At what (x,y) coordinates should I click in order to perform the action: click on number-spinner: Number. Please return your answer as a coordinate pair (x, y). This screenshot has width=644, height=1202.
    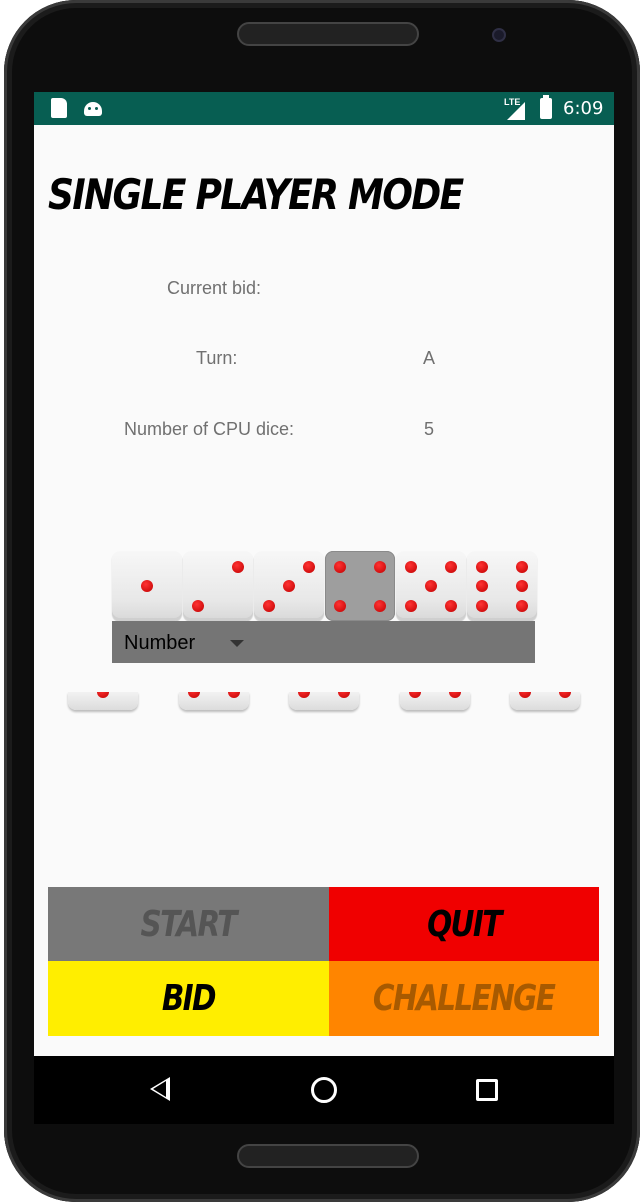
    Looking at the image, I should click on (323, 642).